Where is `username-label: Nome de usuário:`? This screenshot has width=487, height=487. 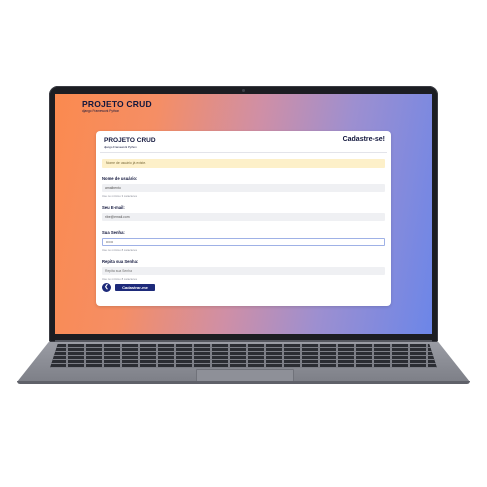 username-label: Nome de usuário: is located at coordinates (120, 178).